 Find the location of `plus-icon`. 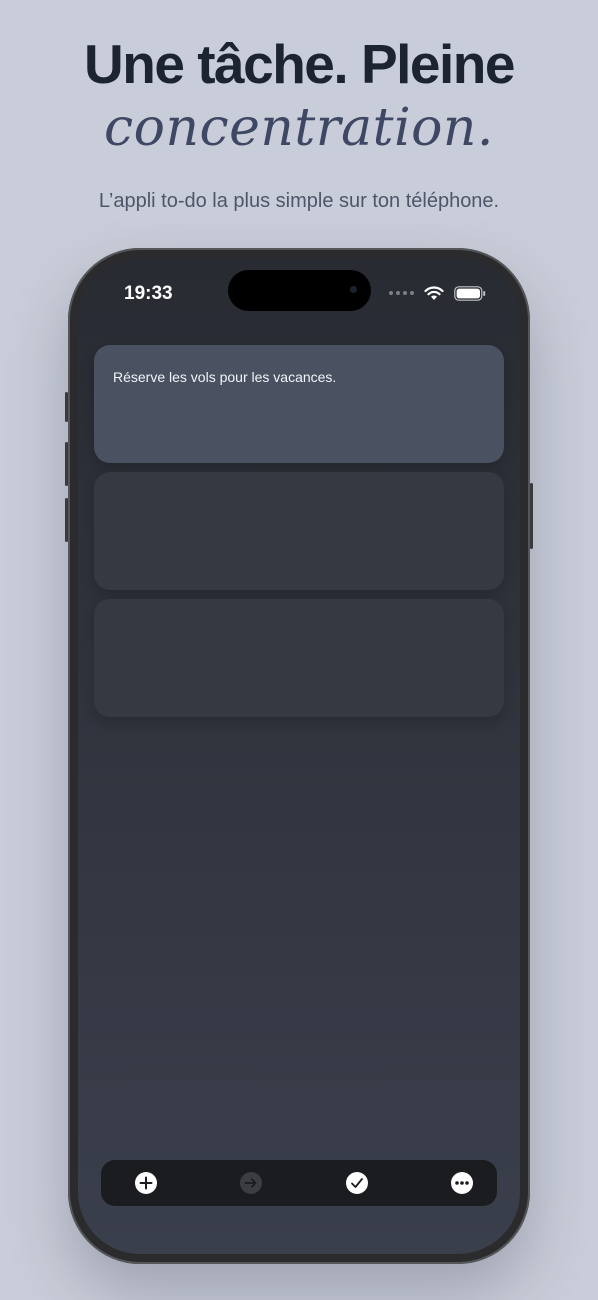

plus-icon is located at coordinates (146, 1183).